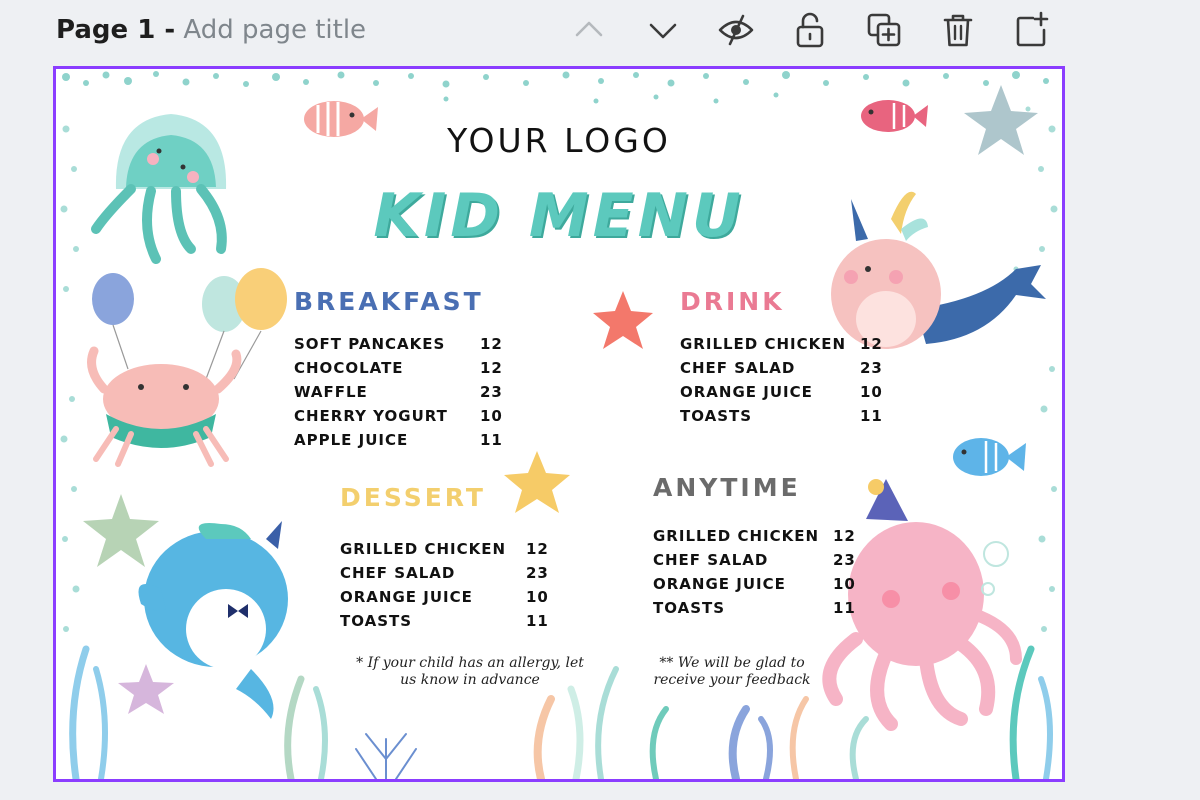 This screenshot has height=800, width=1200. I want to click on confetti-dots-top, so click(555, 87).